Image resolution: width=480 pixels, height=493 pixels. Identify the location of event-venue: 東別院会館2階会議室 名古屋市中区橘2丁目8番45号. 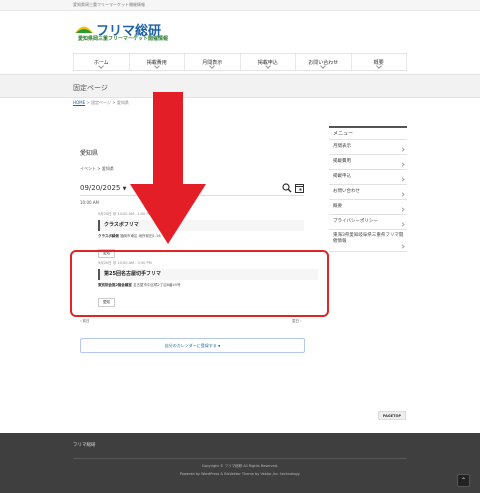
(208, 285).